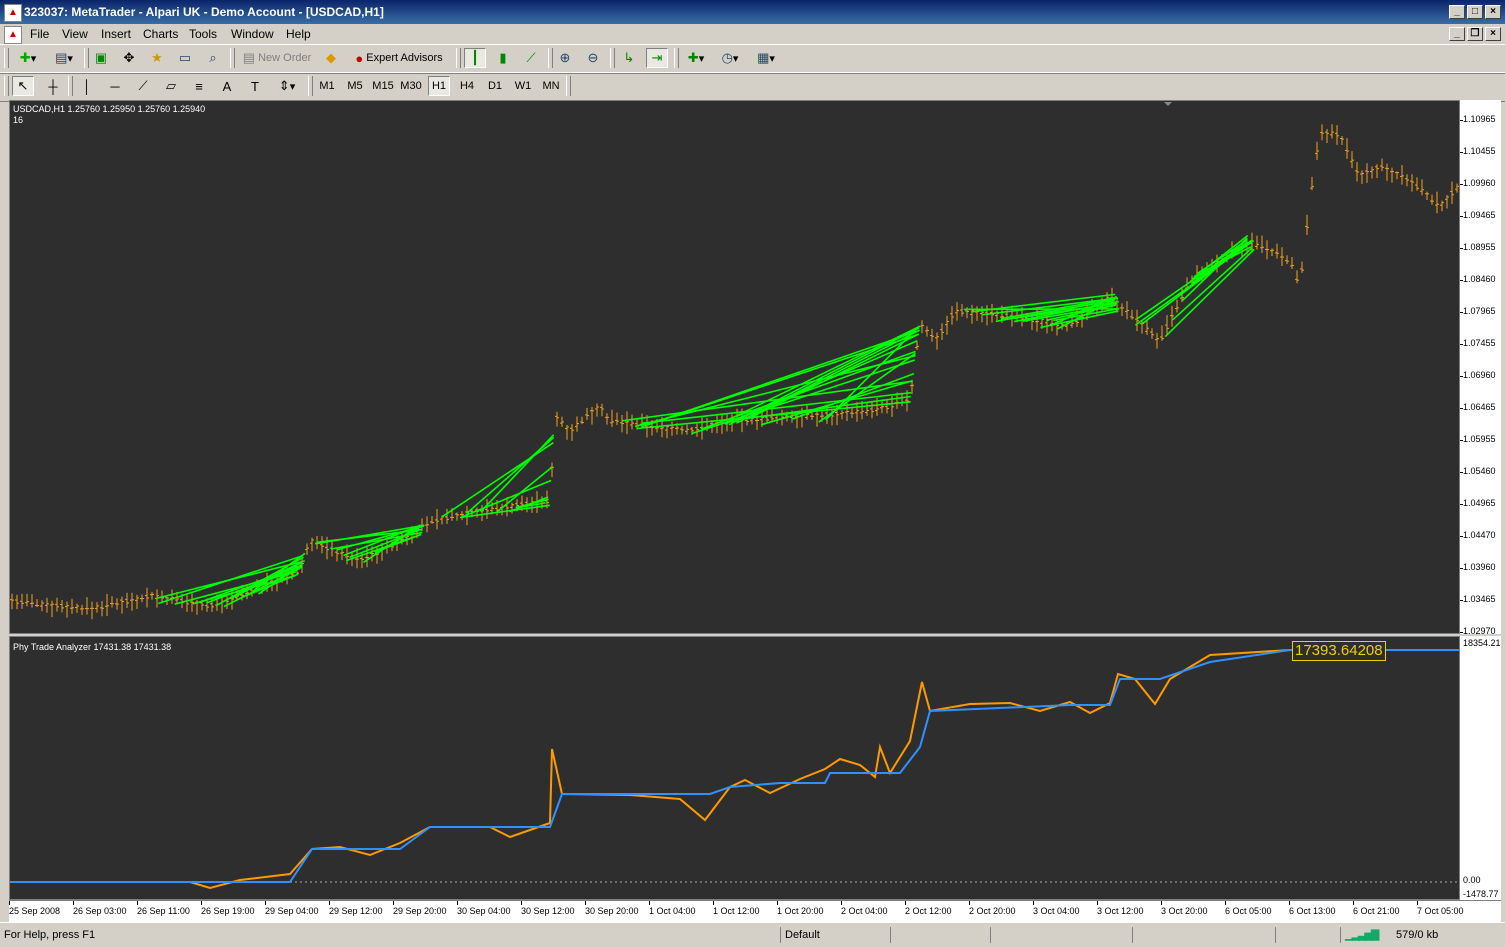 The height and width of the screenshot is (947, 1505). Describe the element at coordinates (1362, 935) in the screenshot. I see `connection-icon: ▁▂▃▅▇` at that location.